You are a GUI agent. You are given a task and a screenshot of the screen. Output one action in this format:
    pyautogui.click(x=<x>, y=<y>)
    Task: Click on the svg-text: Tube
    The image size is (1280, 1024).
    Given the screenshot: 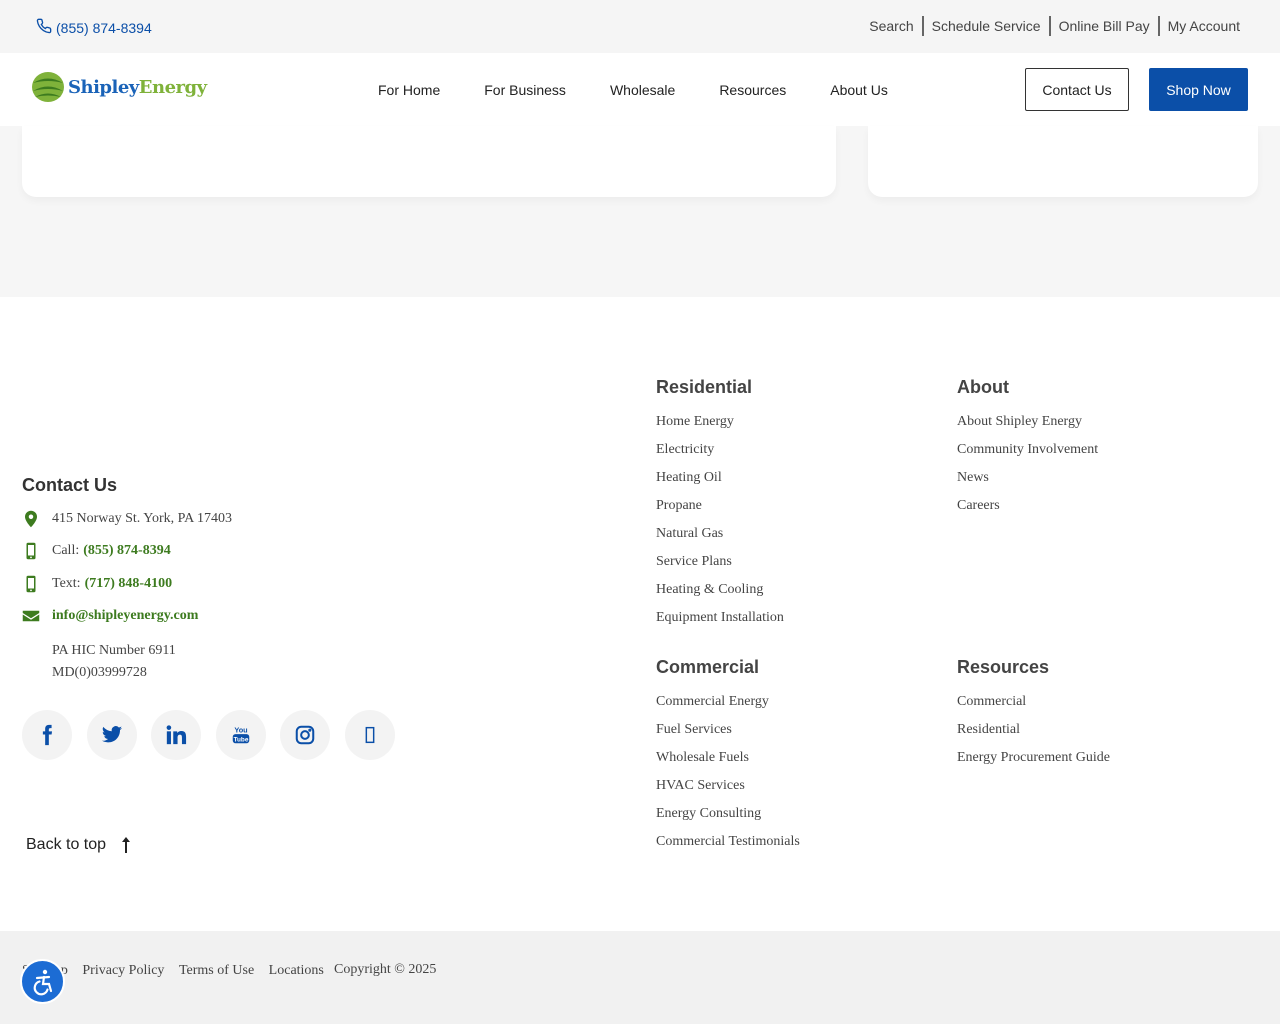 What is the action you would take?
    pyautogui.click(x=240, y=739)
    